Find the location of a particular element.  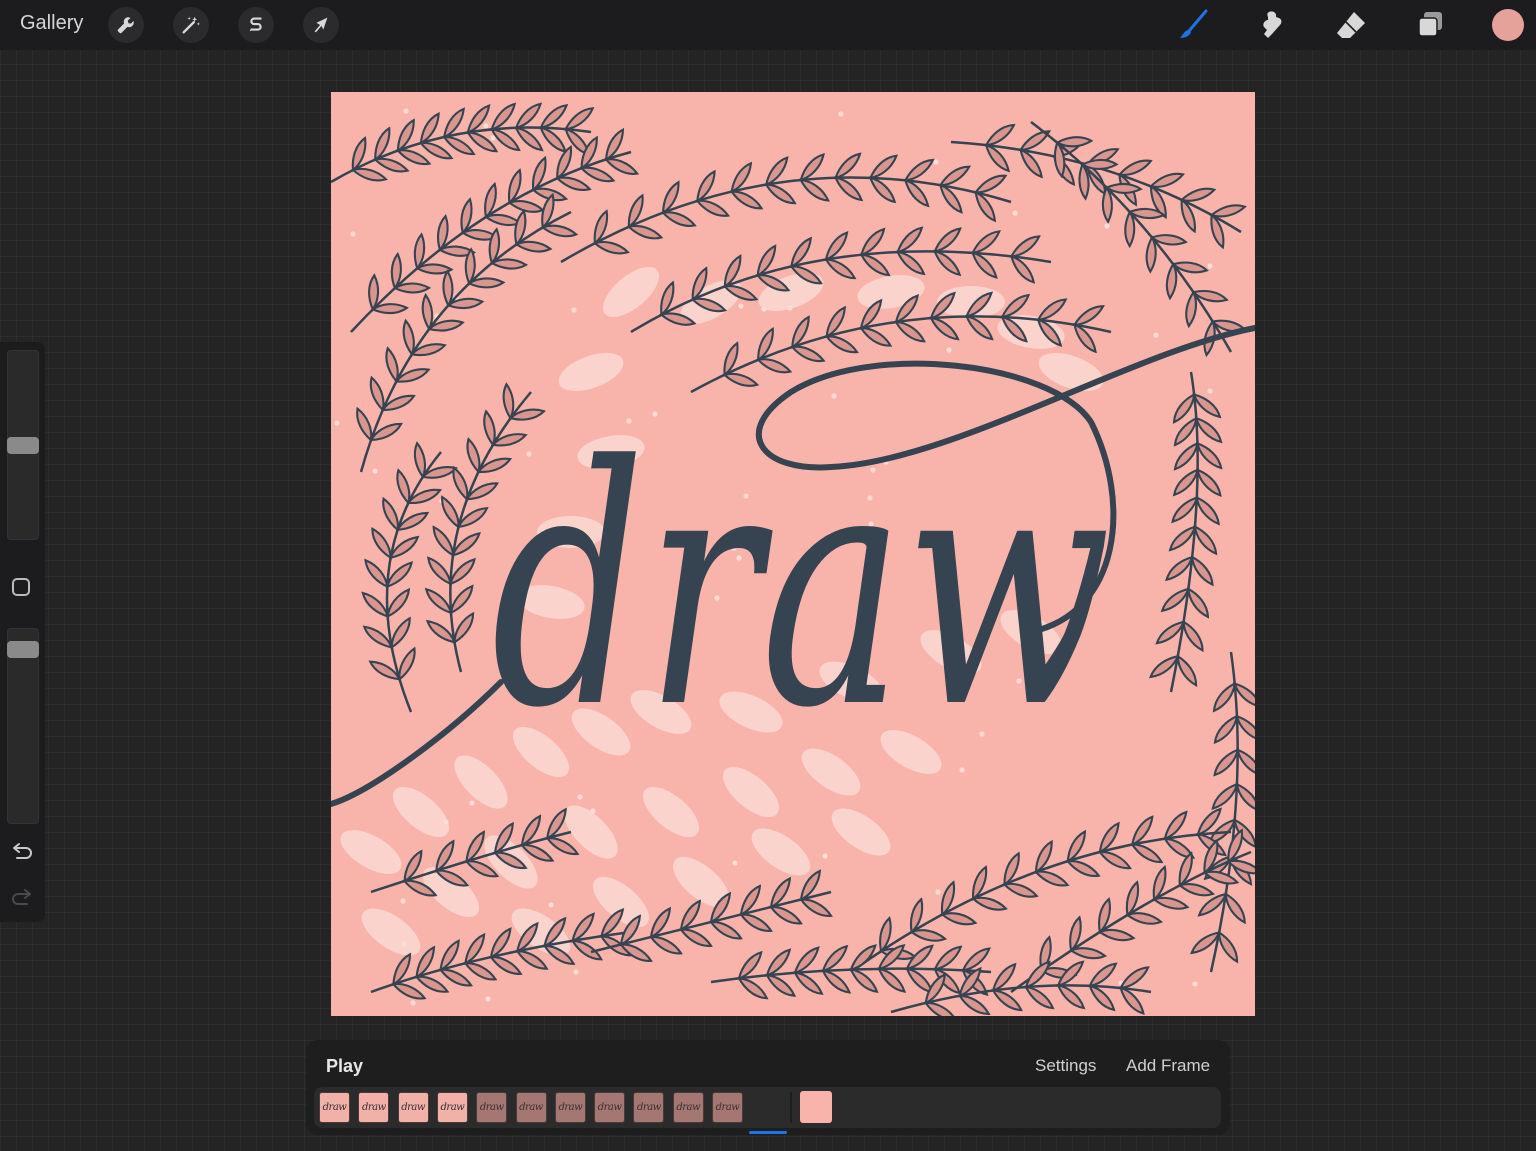

layers-tool-button is located at coordinates (1430, 25).